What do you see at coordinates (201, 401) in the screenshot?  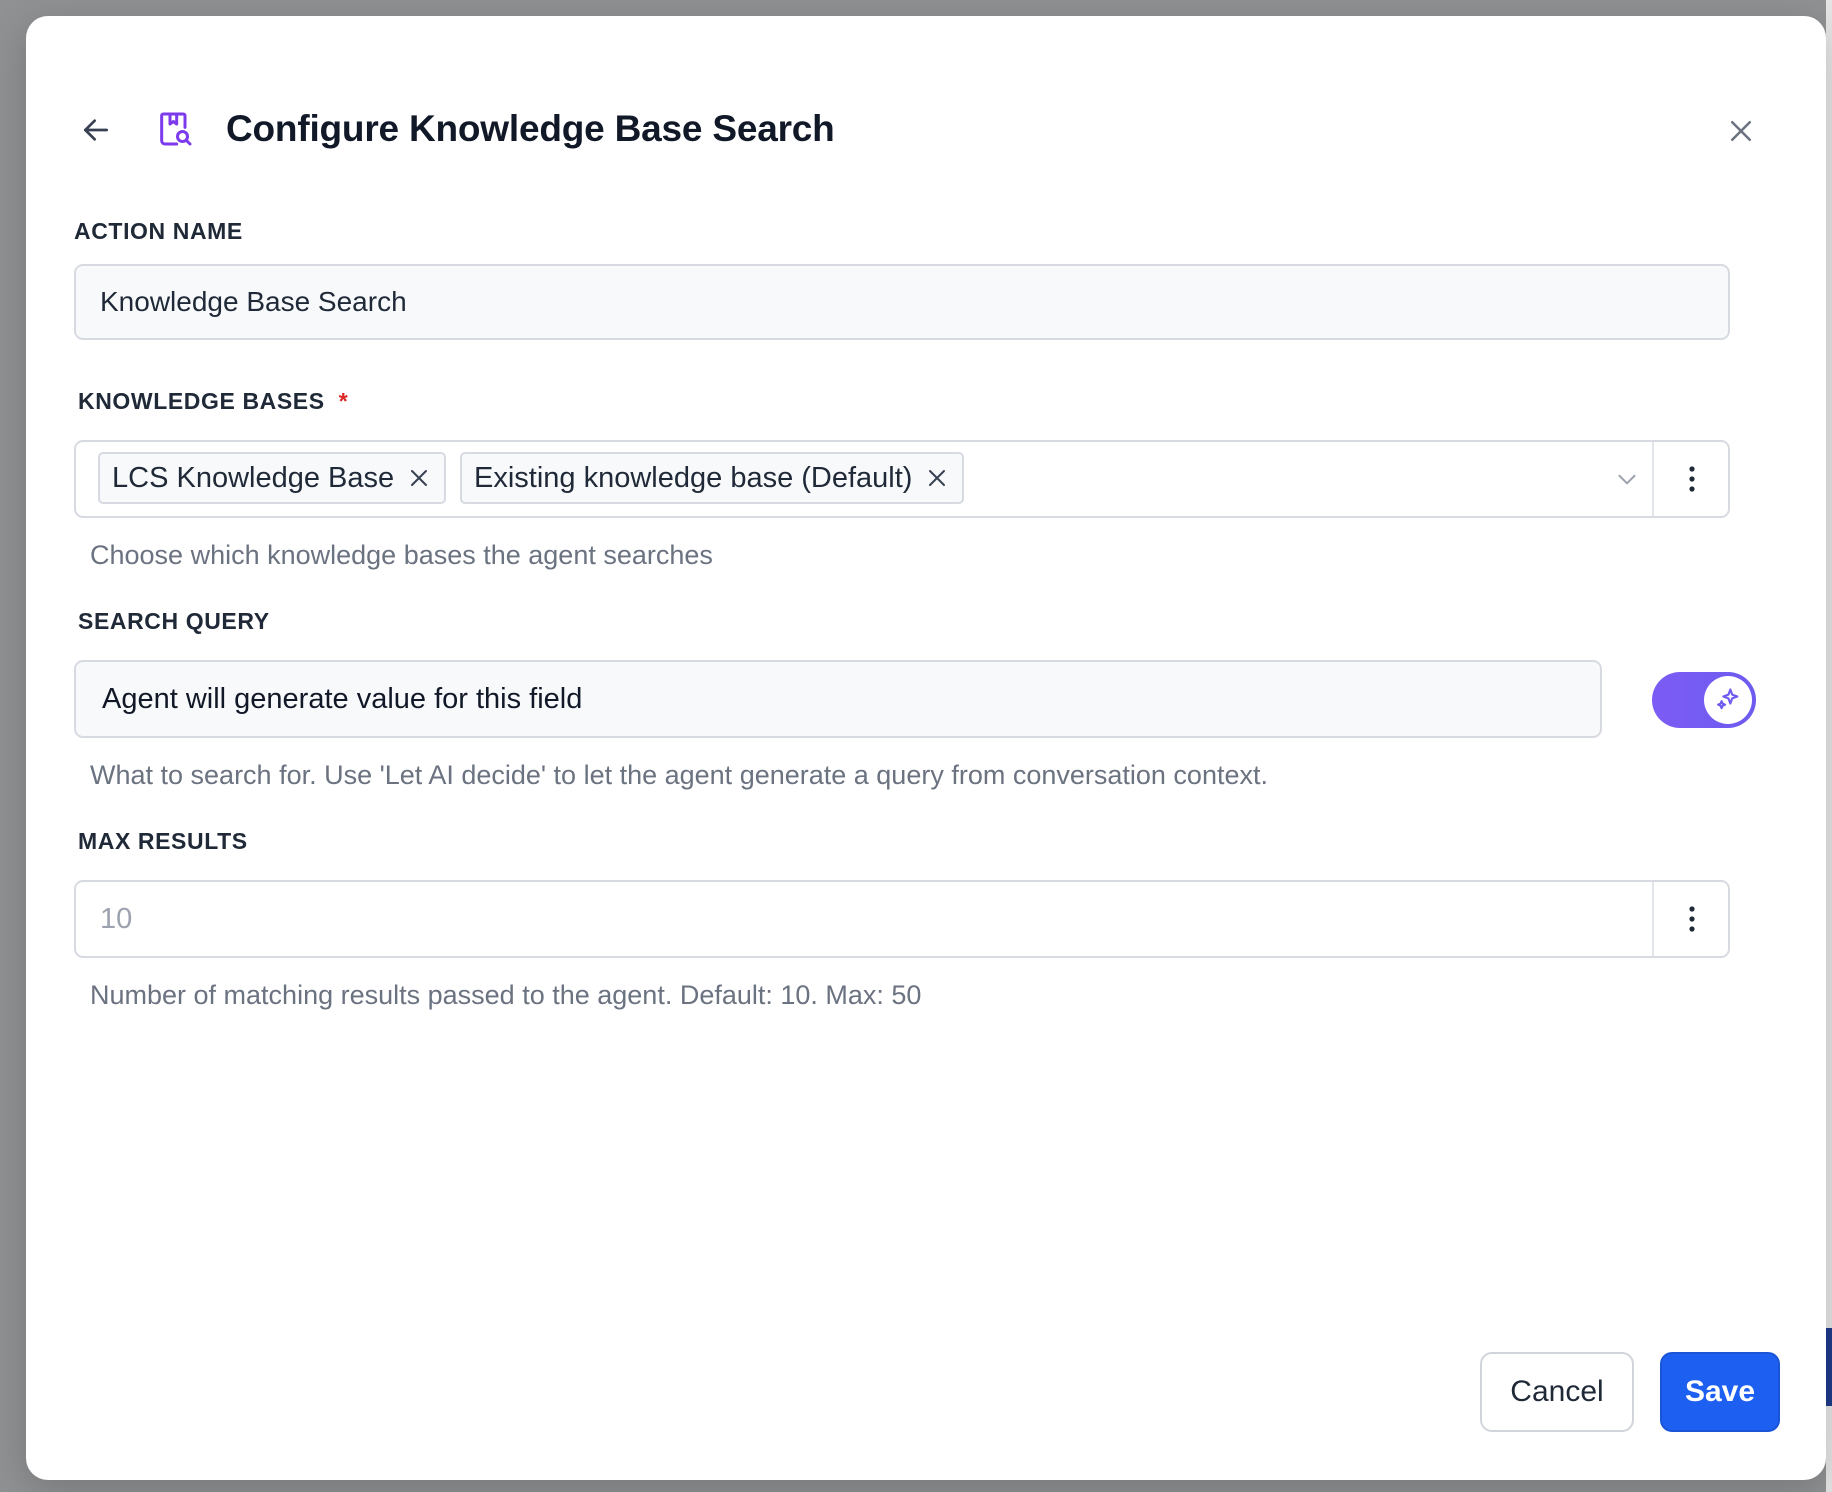 I see `knowledge-bases-label-text: KNOWLEDGE BASES` at bounding box center [201, 401].